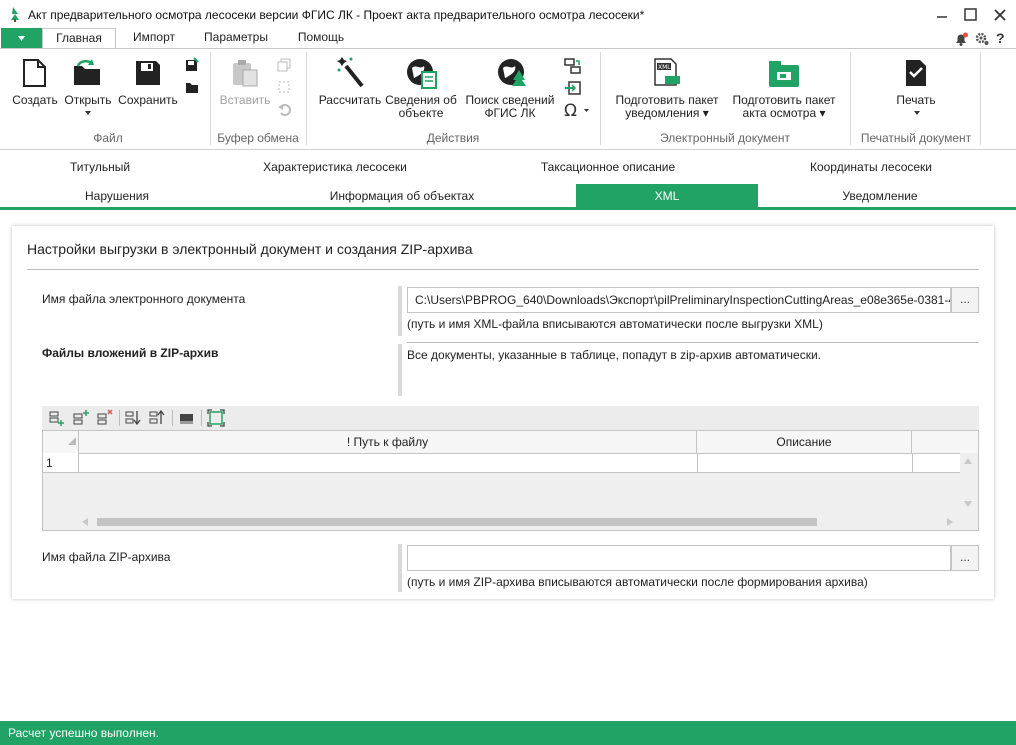 The image size is (1016, 745). What do you see at coordinates (573, 88) in the screenshot?
I see `export-icon` at bounding box center [573, 88].